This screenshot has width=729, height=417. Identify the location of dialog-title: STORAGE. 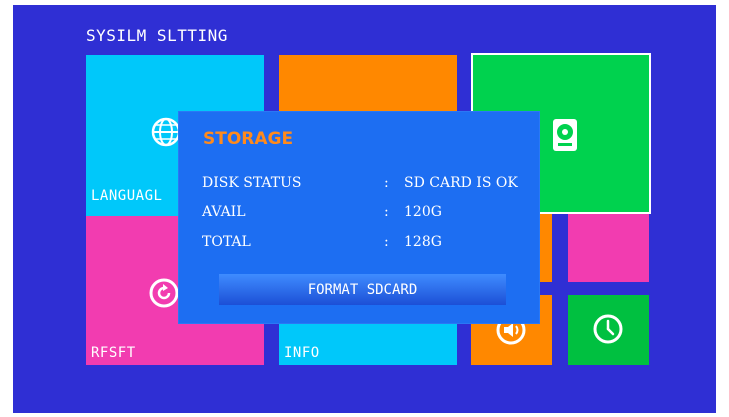
(248, 139).